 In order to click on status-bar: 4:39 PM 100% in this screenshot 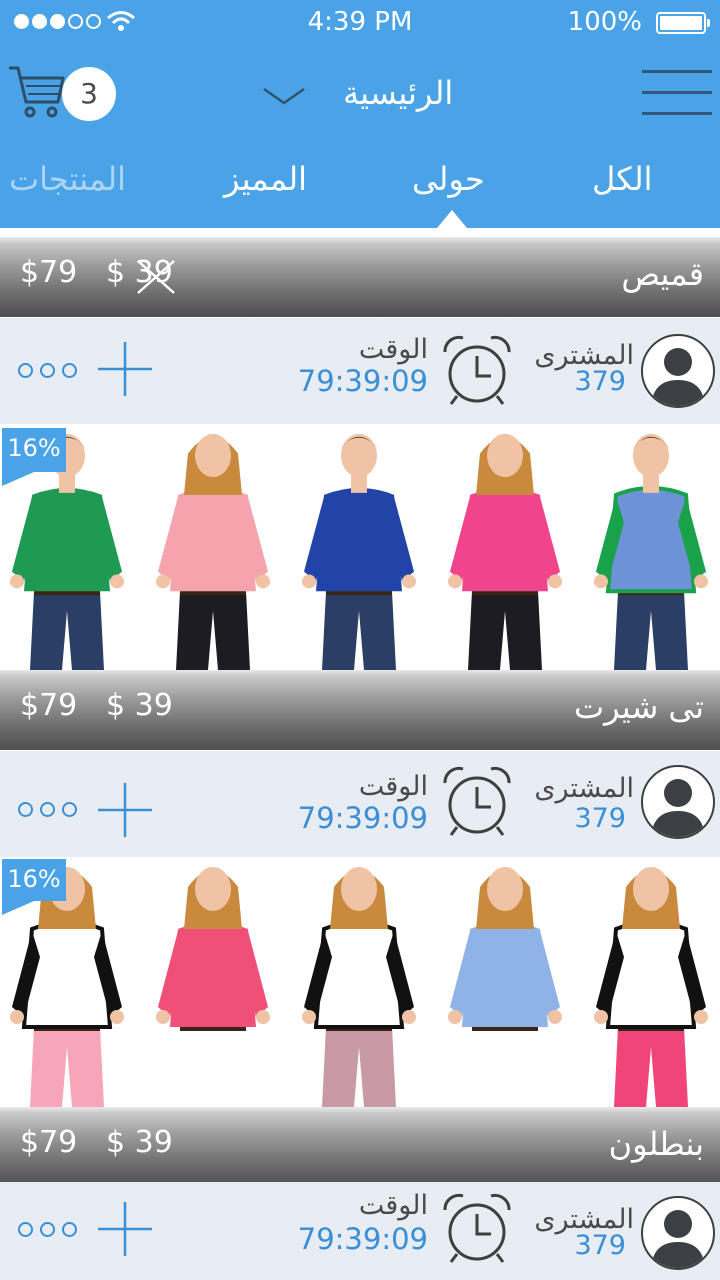, I will do `click(360, 23)`.